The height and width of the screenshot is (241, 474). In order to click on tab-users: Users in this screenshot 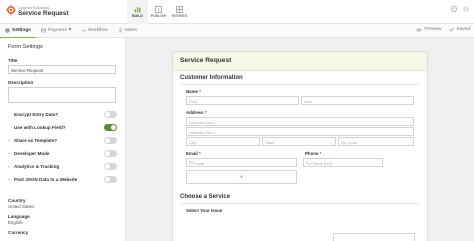, I will do `click(128, 31)`.